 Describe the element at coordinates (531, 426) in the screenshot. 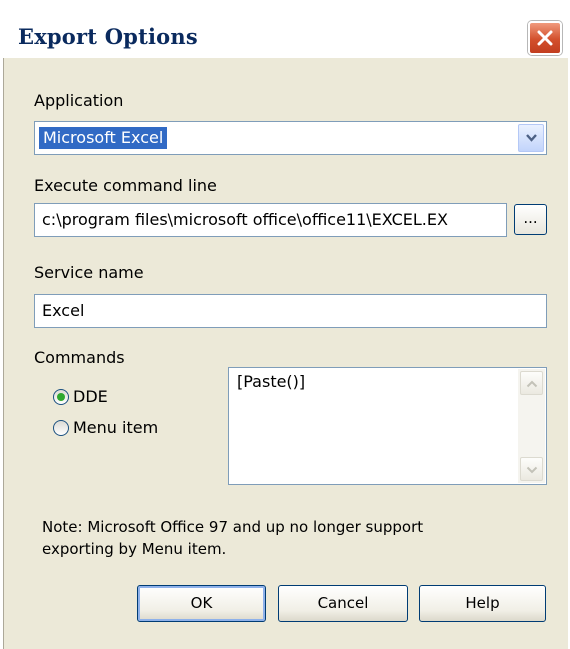

I see `vertical-scrollbar` at that location.